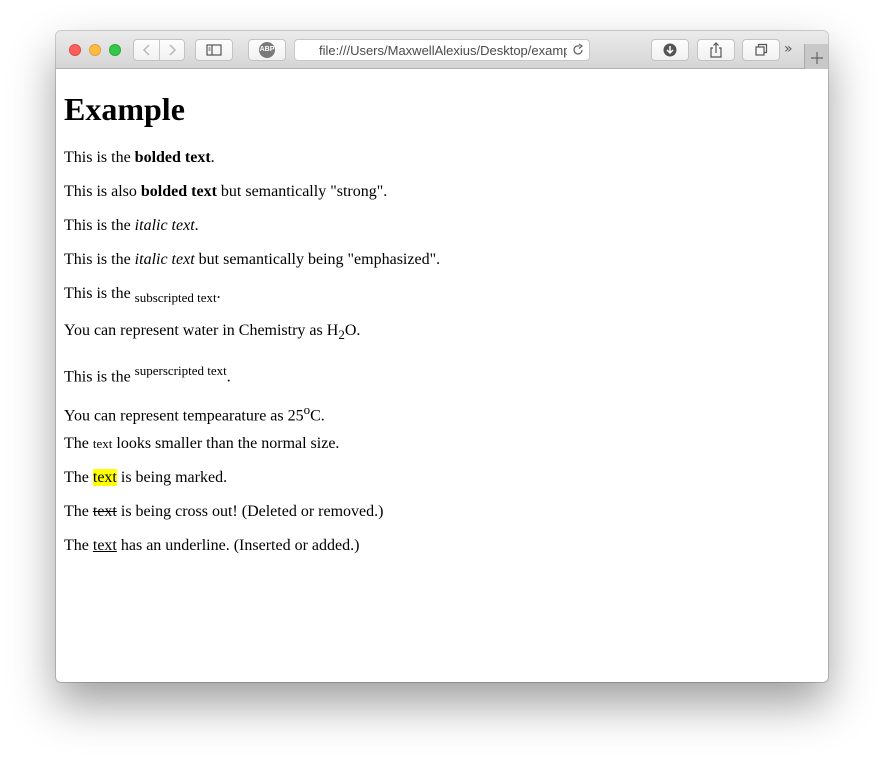 The width and height of the screenshot is (884, 762). What do you see at coordinates (124, 109) in the screenshot?
I see `page-title: Example` at bounding box center [124, 109].